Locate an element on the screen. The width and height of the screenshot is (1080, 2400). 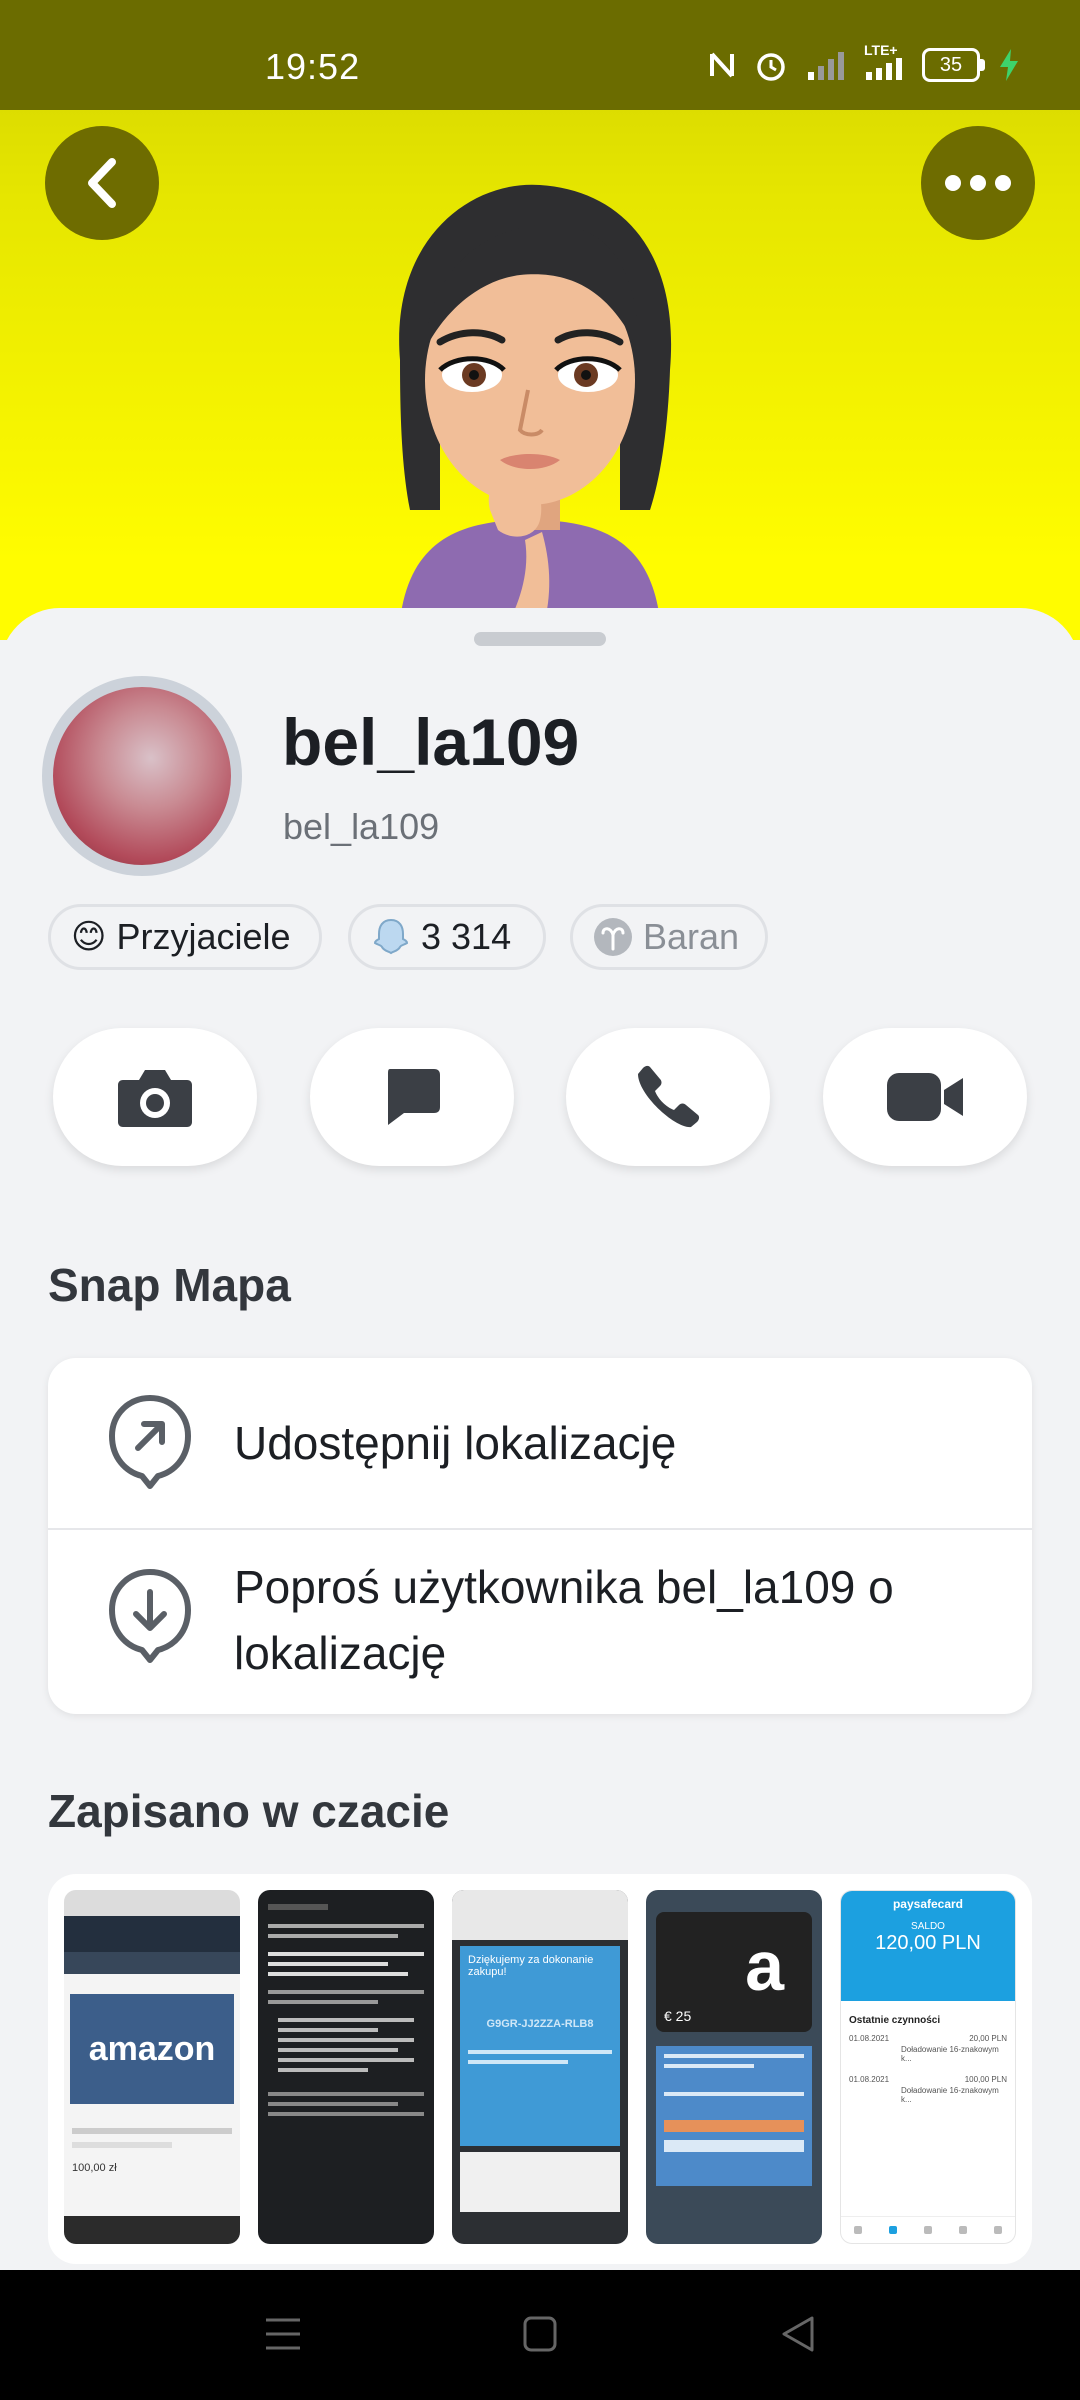
chevron-left-icon is located at coordinates (102, 183).